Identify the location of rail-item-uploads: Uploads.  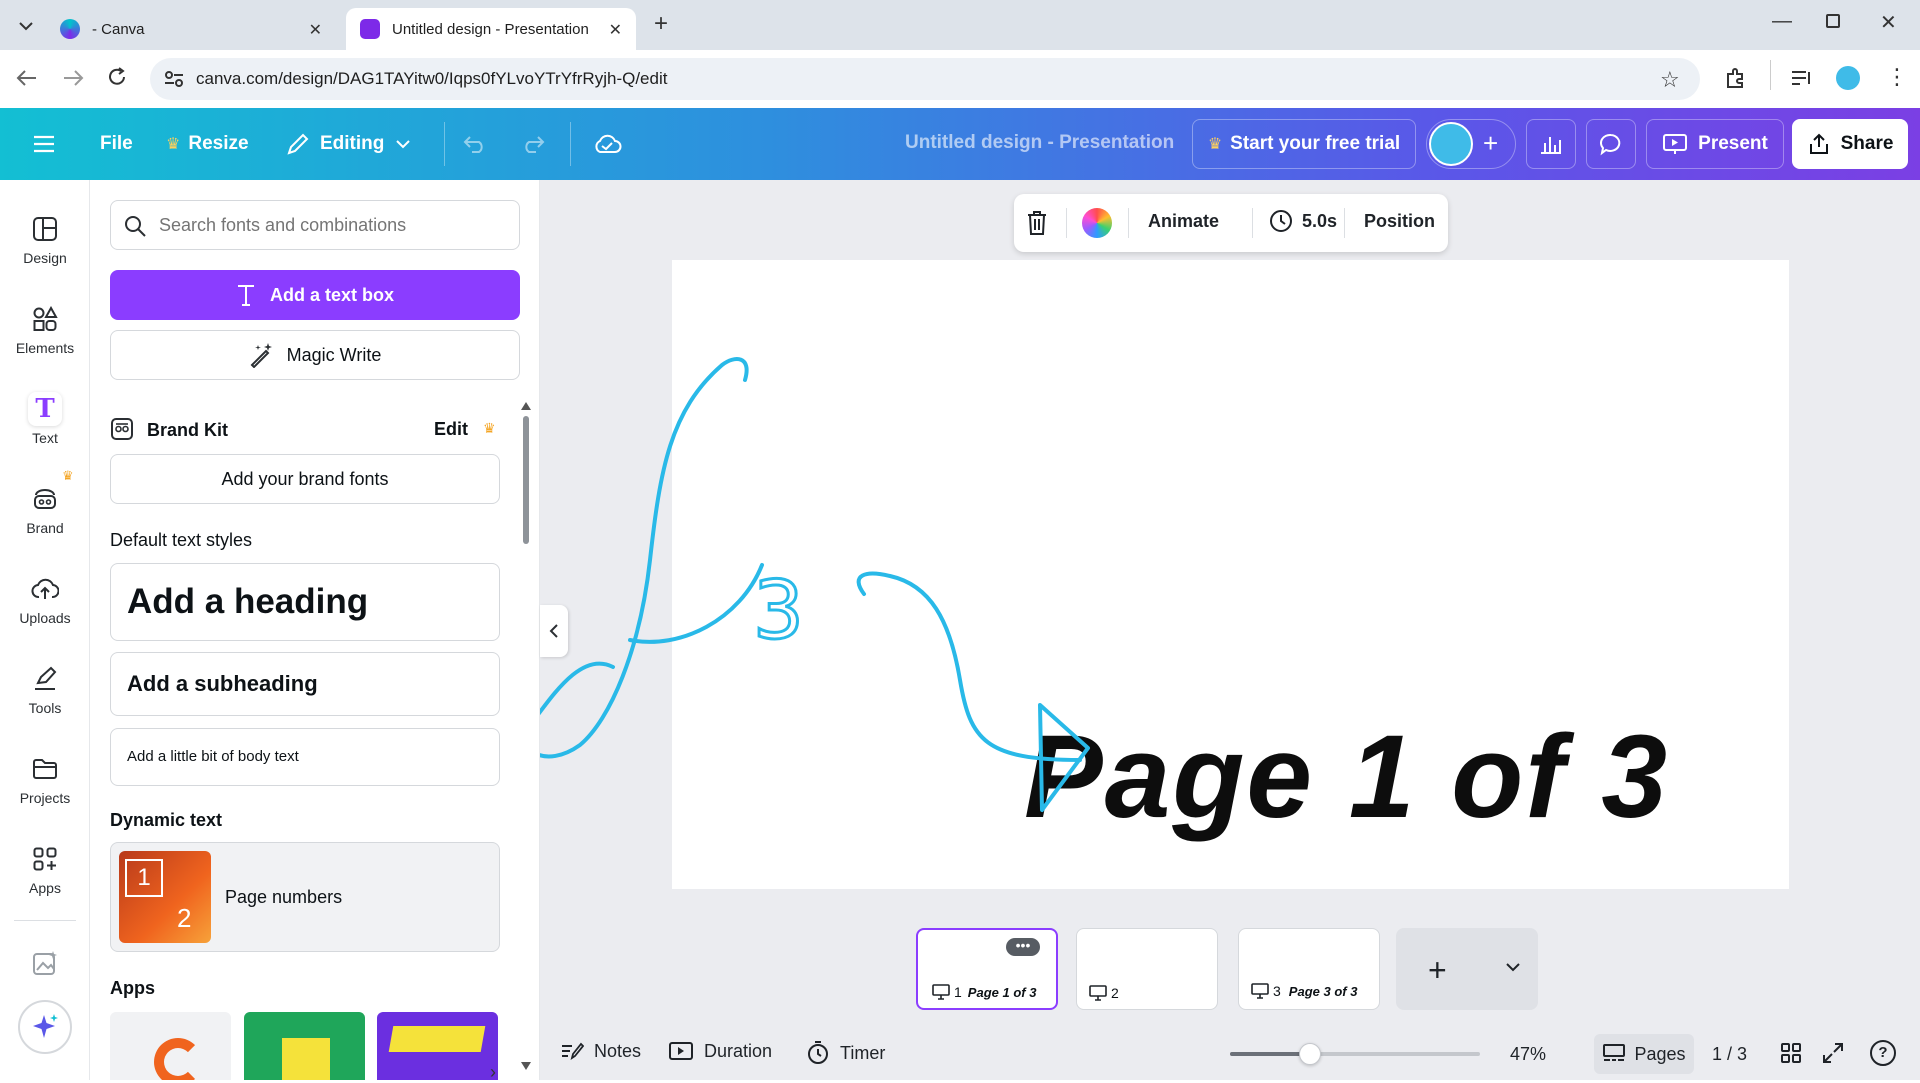
(45, 602).